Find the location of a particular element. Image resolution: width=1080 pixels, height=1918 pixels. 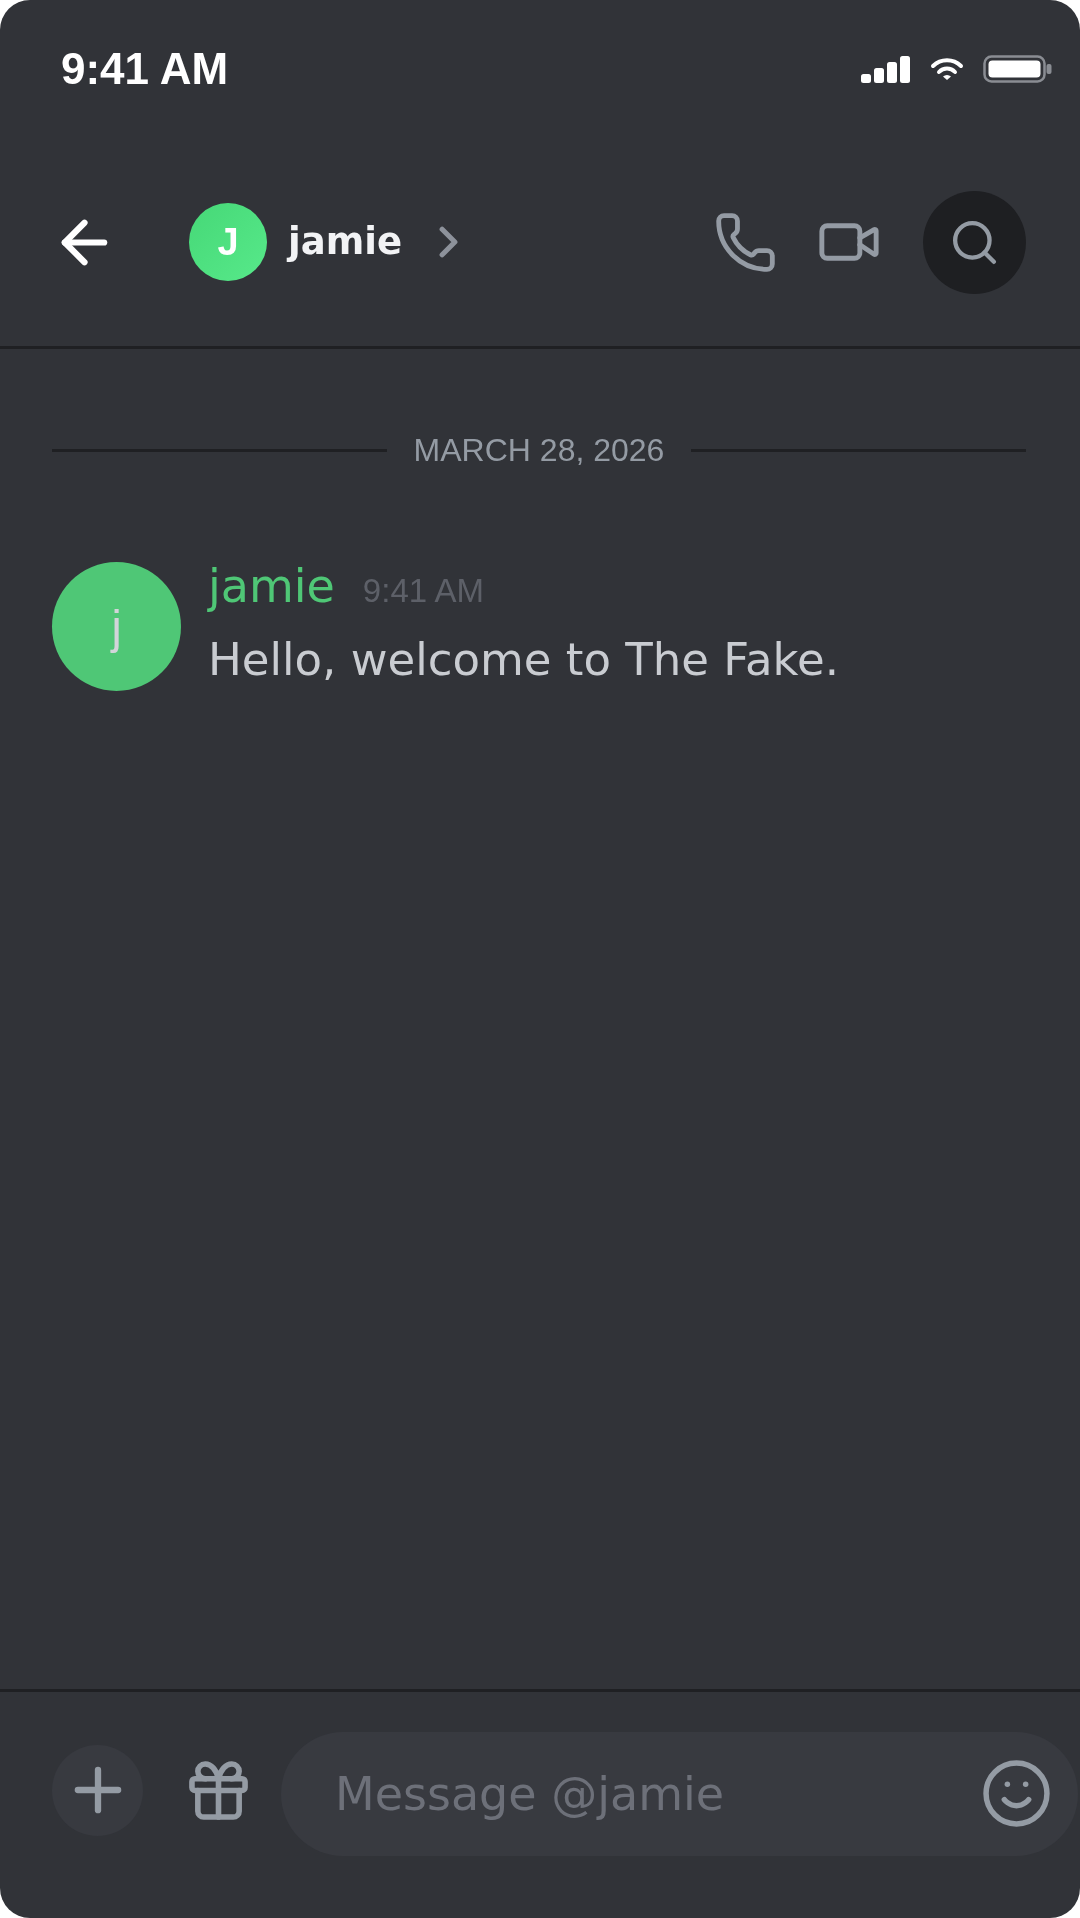

status-time: 9:41 AM is located at coordinates (145, 69).